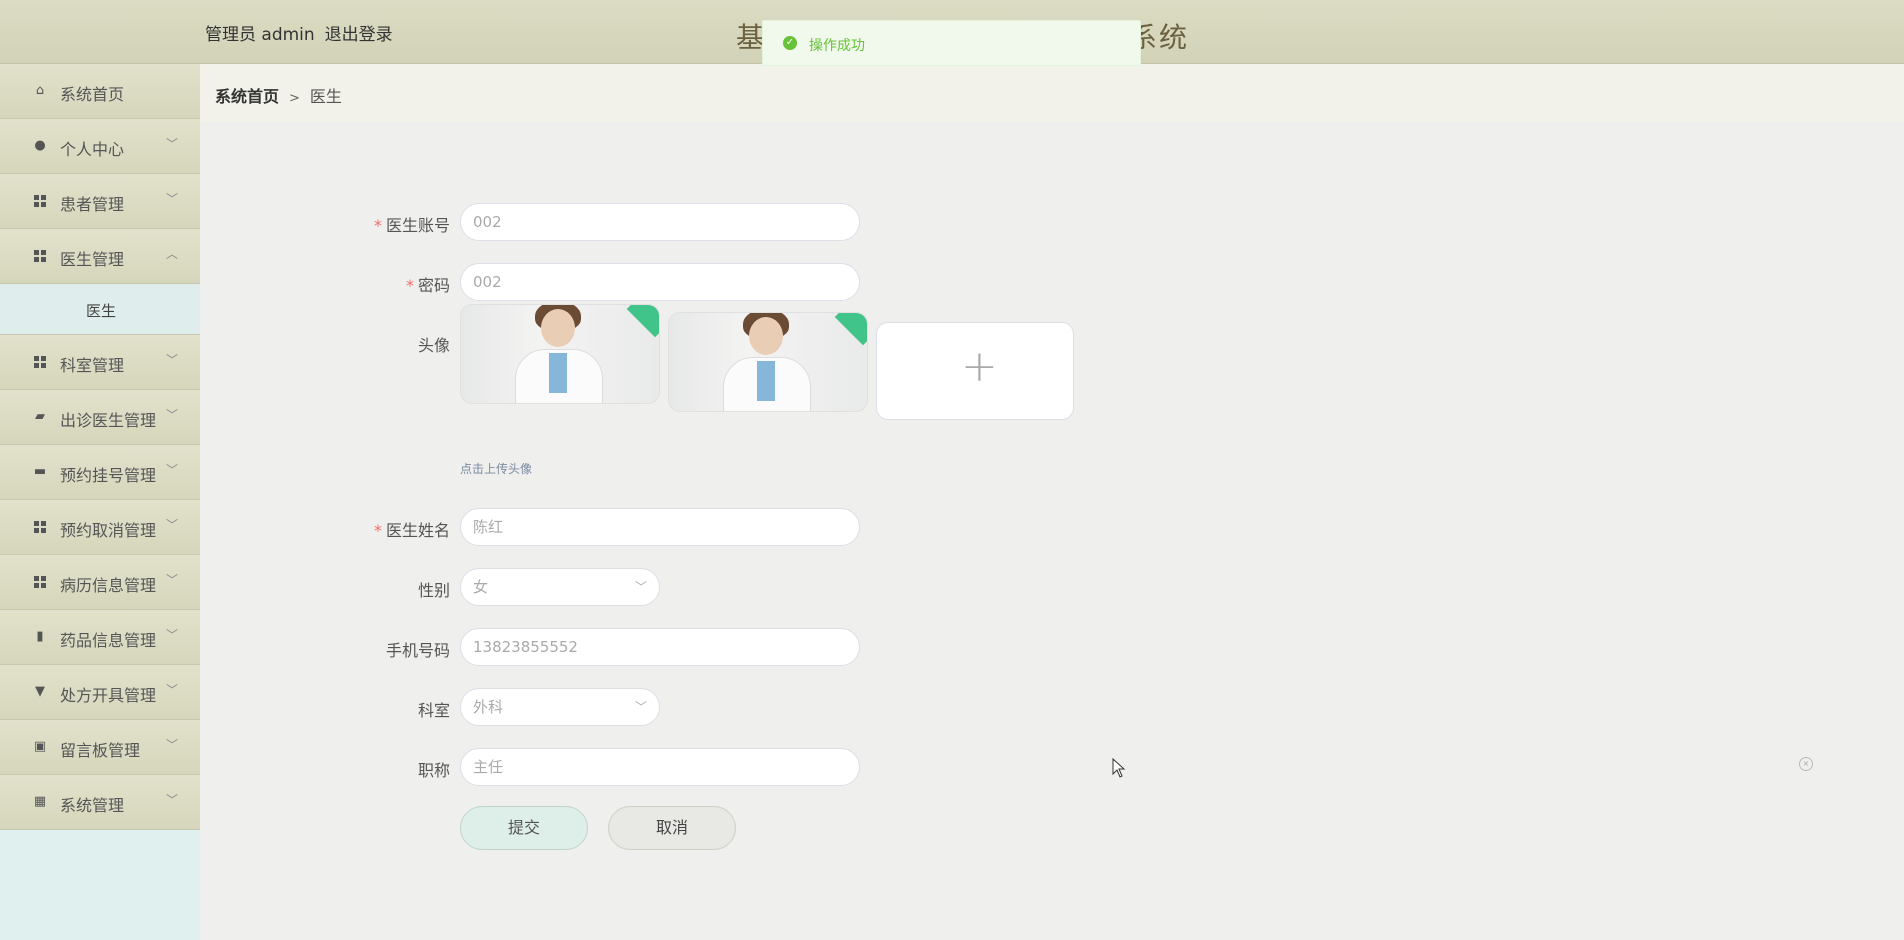 The height and width of the screenshot is (940, 1904). Describe the element at coordinates (92, 94) in the screenshot. I see `sidebar-item-label: 系统首页` at that location.